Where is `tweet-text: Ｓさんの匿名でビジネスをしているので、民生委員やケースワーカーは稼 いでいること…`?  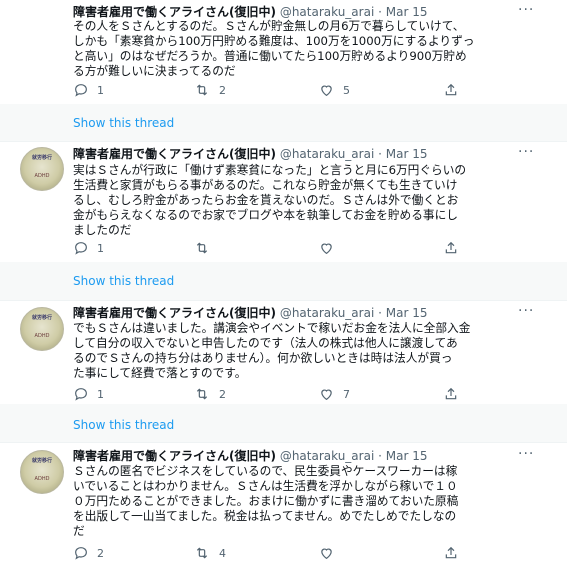
tweet-text: Ｓさんの匿名でビジネスをしているので、民生委員やケースワーカーは稼 いでいること… is located at coordinates (266, 501).